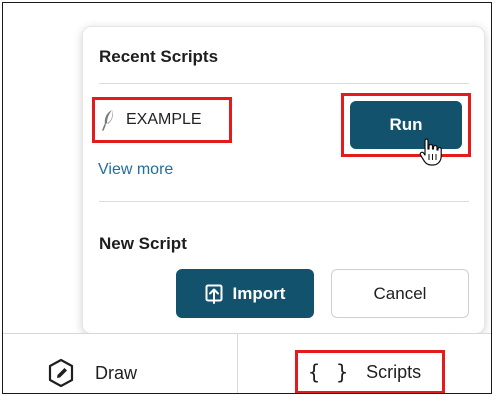 The width and height of the screenshot is (494, 396). Describe the element at coordinates (329, 372) in the screenshot. I see `curly-braces-icon: { }` at that location.